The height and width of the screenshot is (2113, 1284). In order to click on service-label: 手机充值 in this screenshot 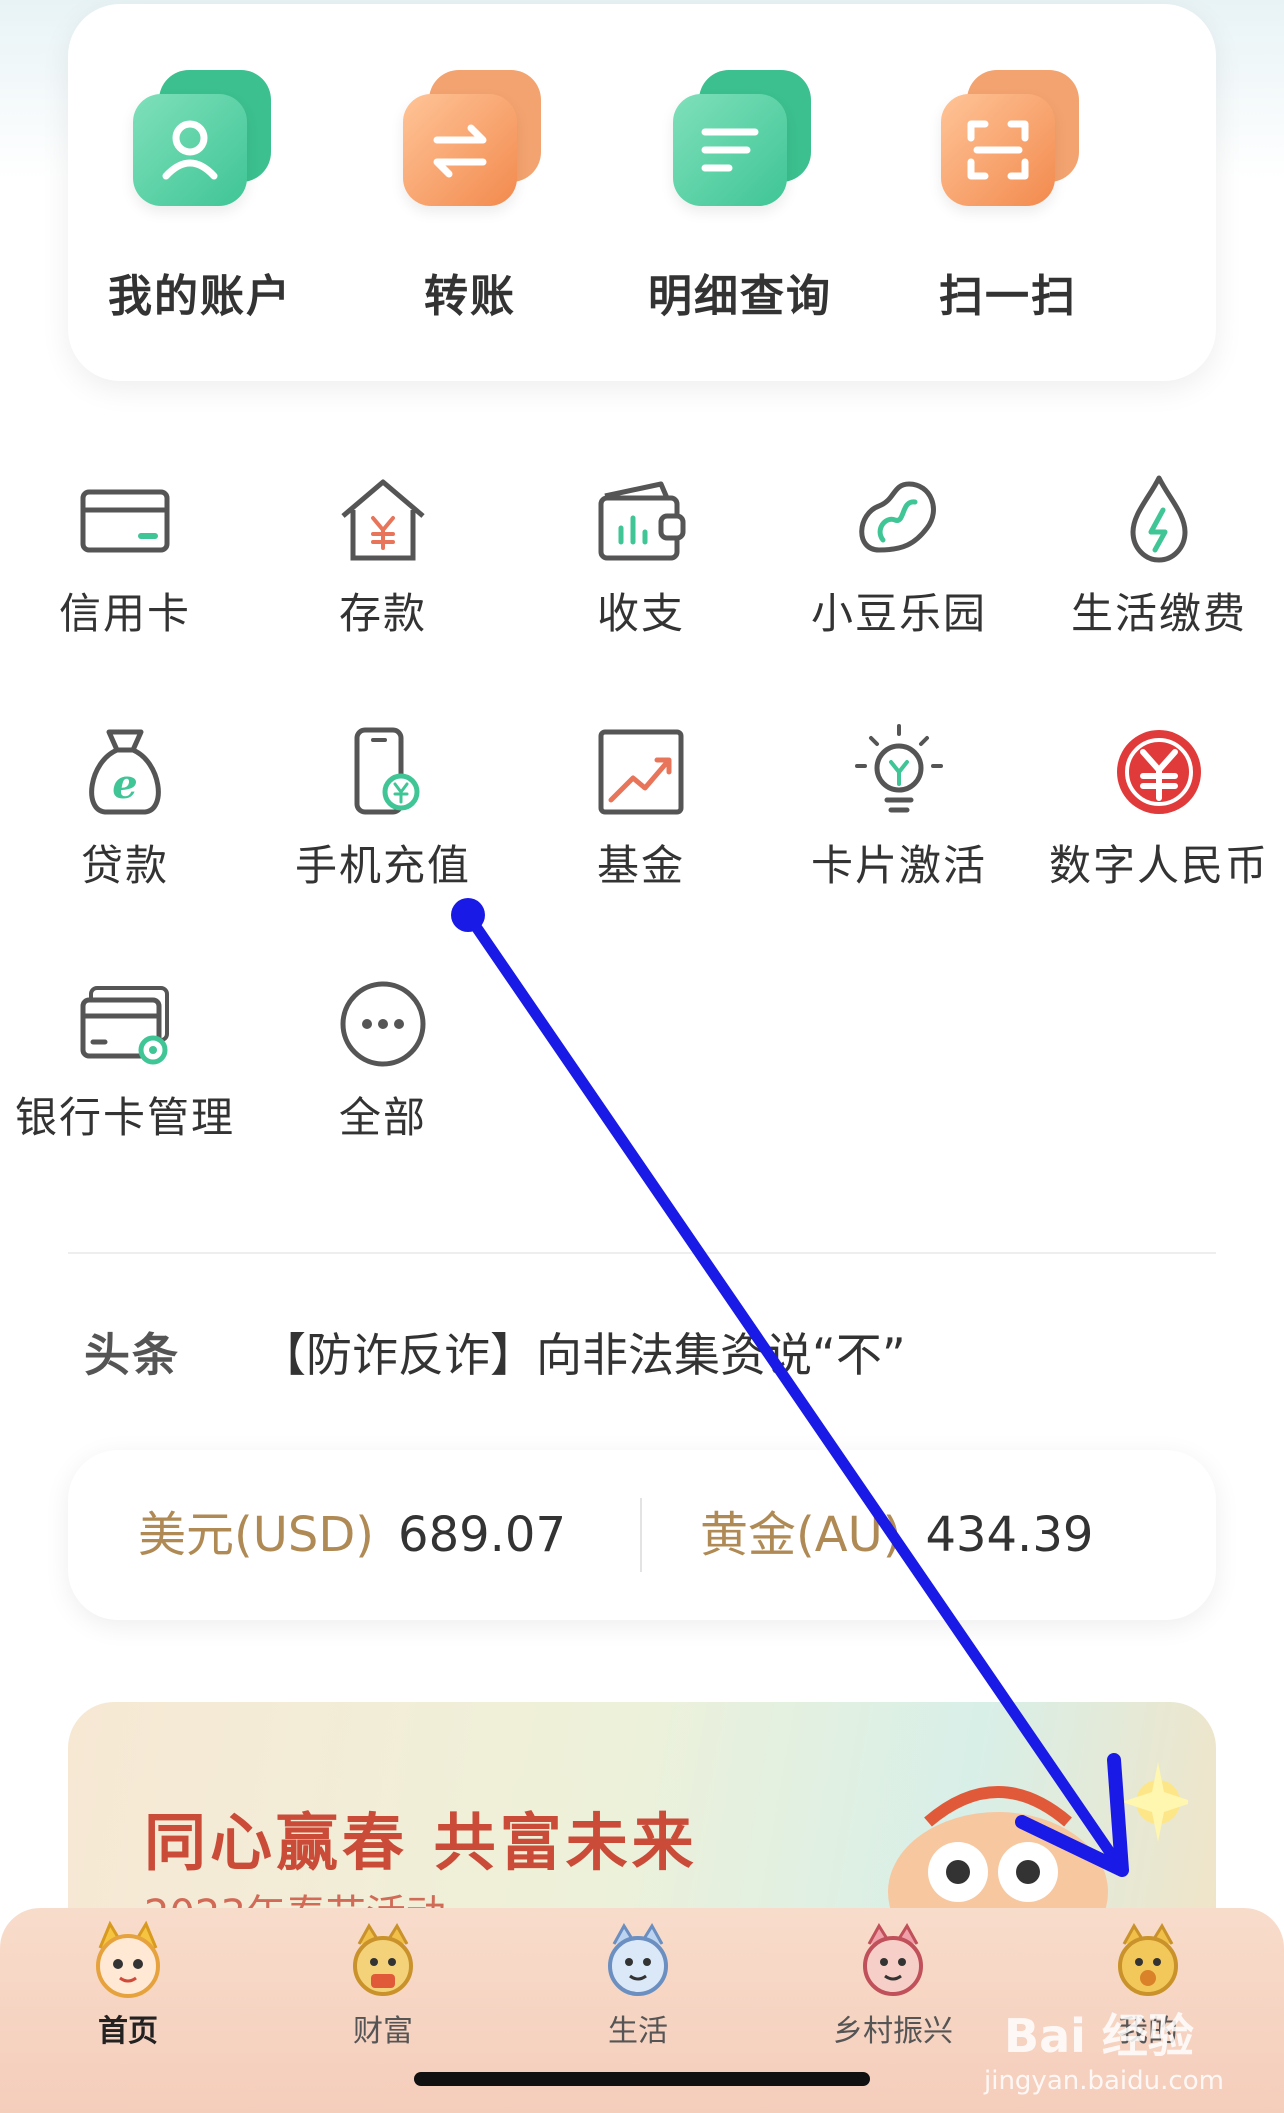, I will do `click(382, 865)`.